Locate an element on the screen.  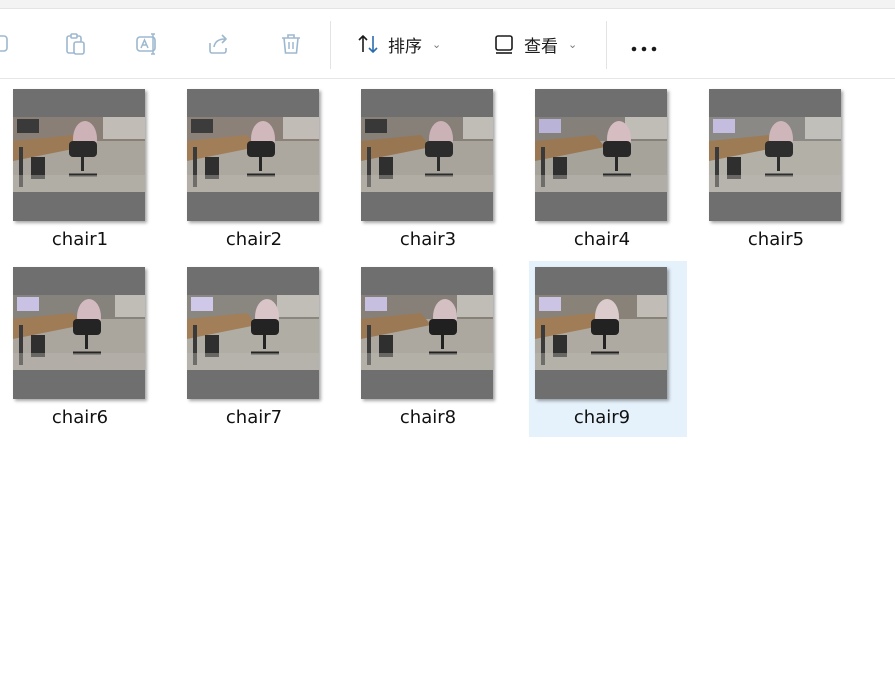
file-item: chair4 is located at coordinates (608, 171).